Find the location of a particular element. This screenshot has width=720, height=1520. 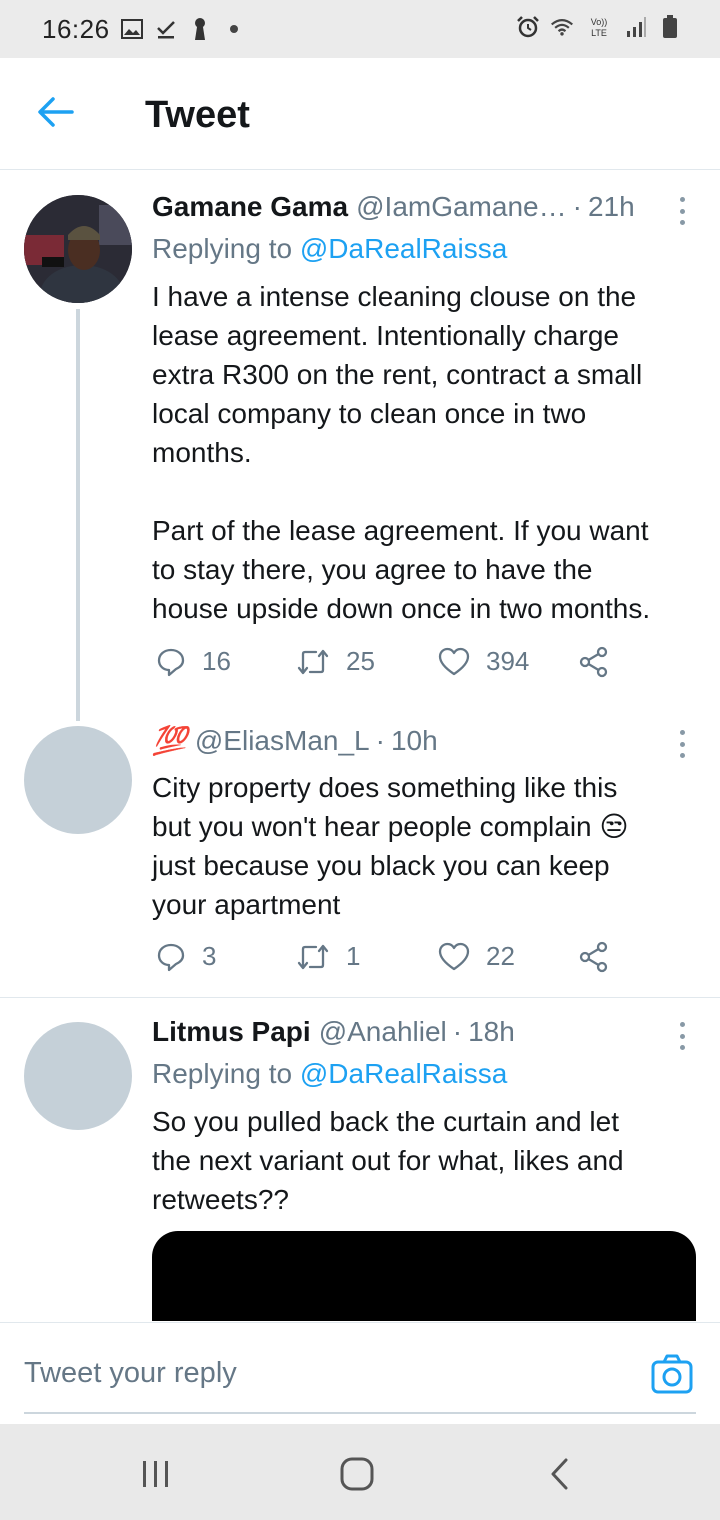

retweet-button: 1 is located at coordinates (328, 956).